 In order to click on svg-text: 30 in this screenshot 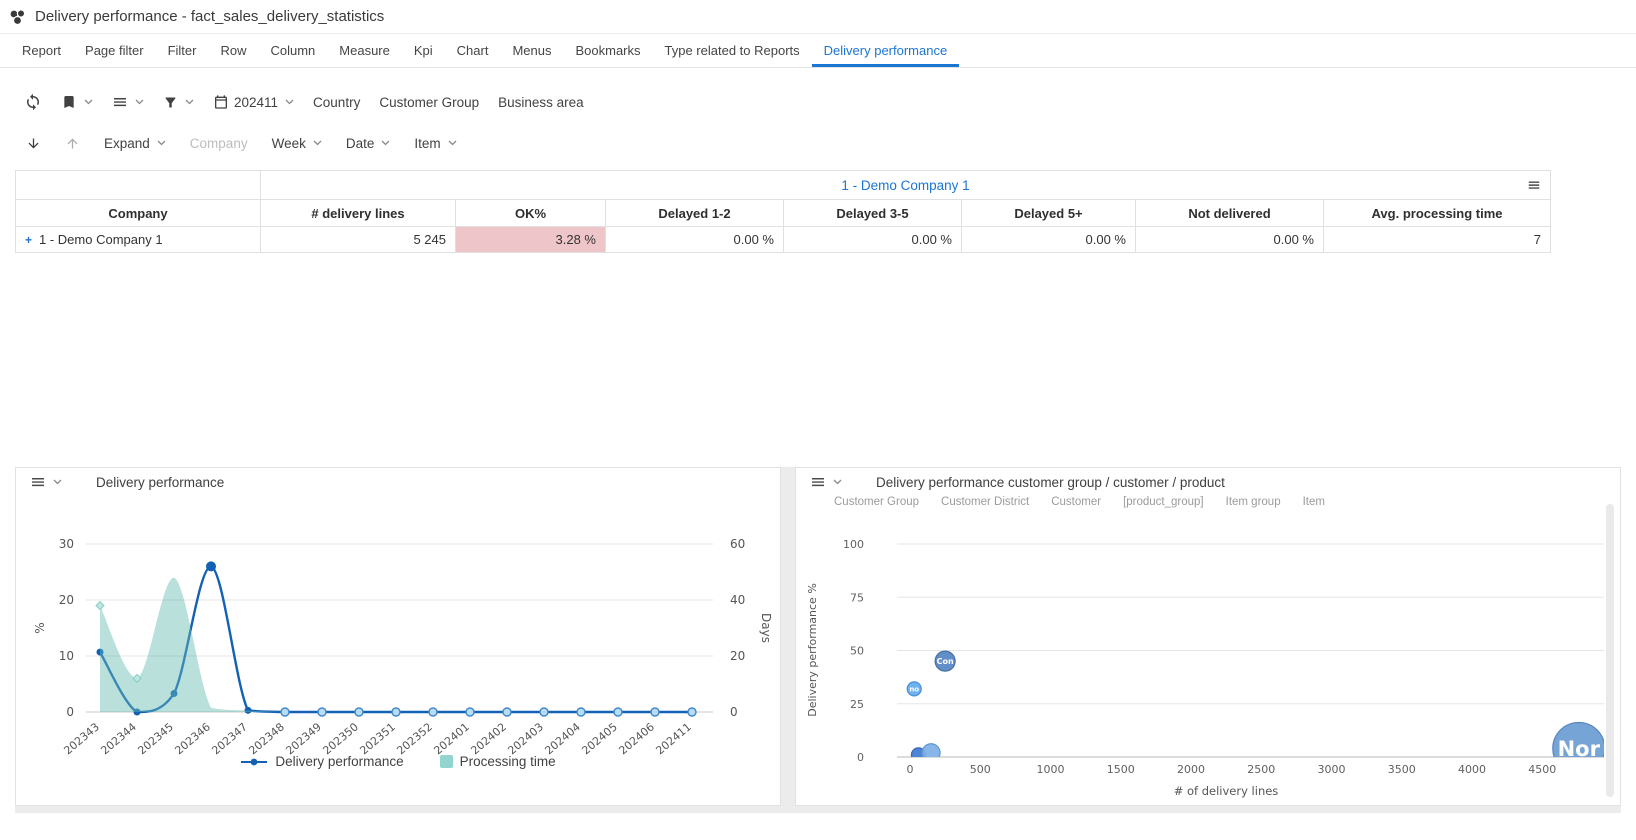, I will do `click(66, 544)`.